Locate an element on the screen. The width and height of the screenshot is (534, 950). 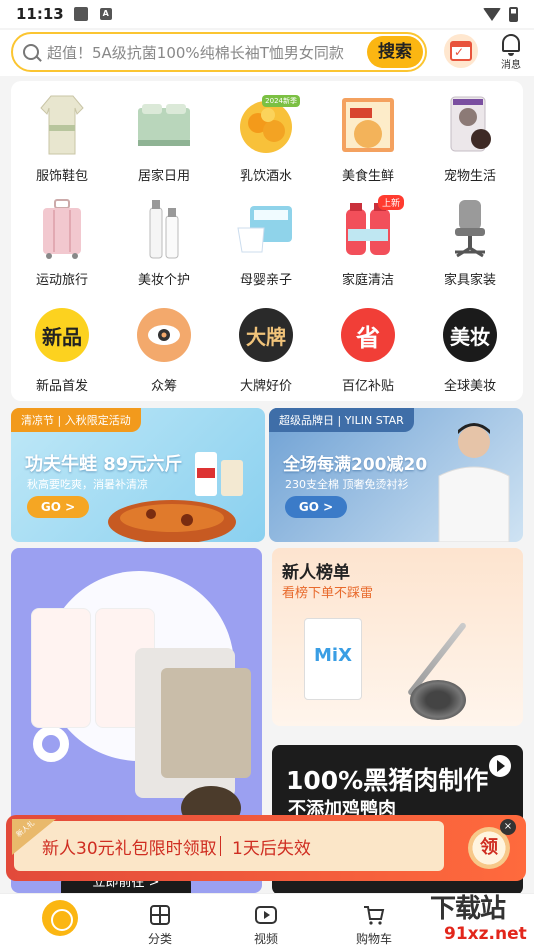
nav-label: 视频 is located at coordinates (265, 939).